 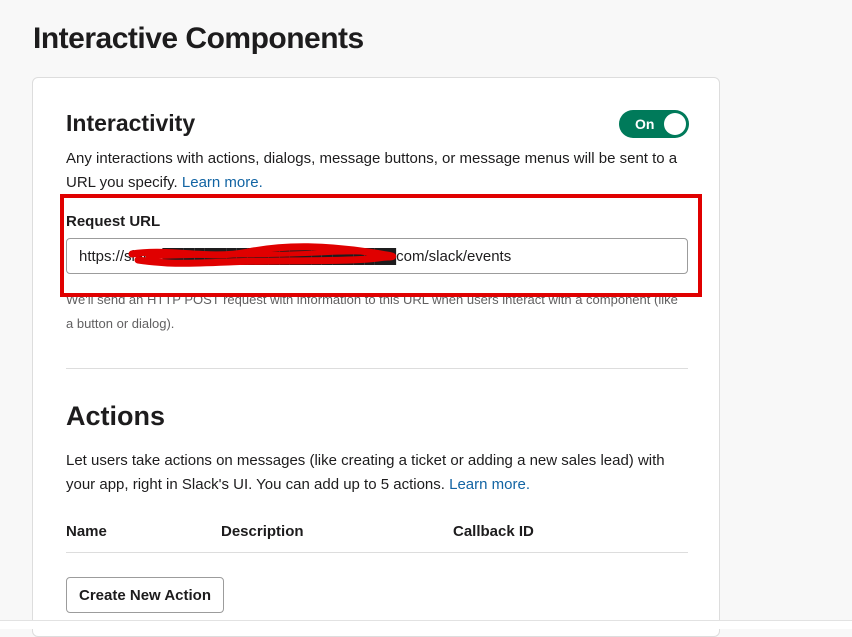 What do you see at coordinates (262, 531) in the screenshot?
I see `column-header-description: Description` at bounding box center [262, 531].